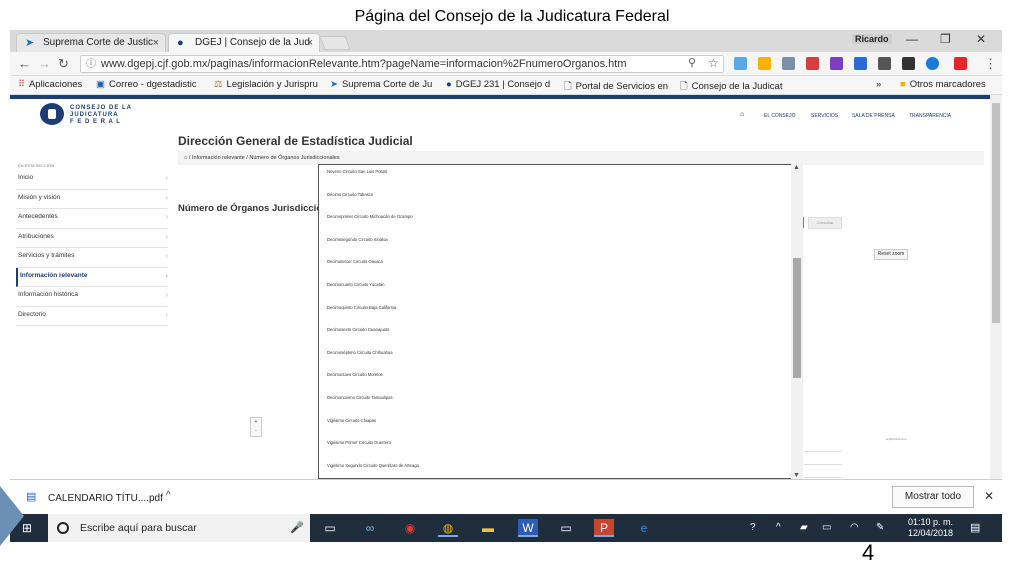  Describe the element at coordinates (960, 63) in the screenshot. I see `mail-extension-icon` at that location.